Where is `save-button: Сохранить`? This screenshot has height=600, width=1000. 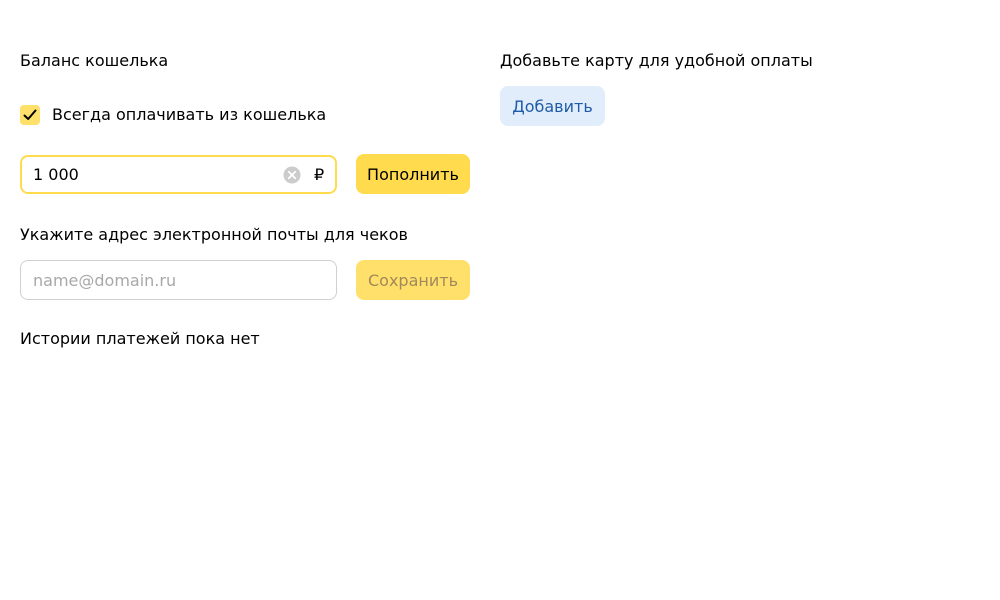
save-button: Сохранить is located at coordinates (413, 280).